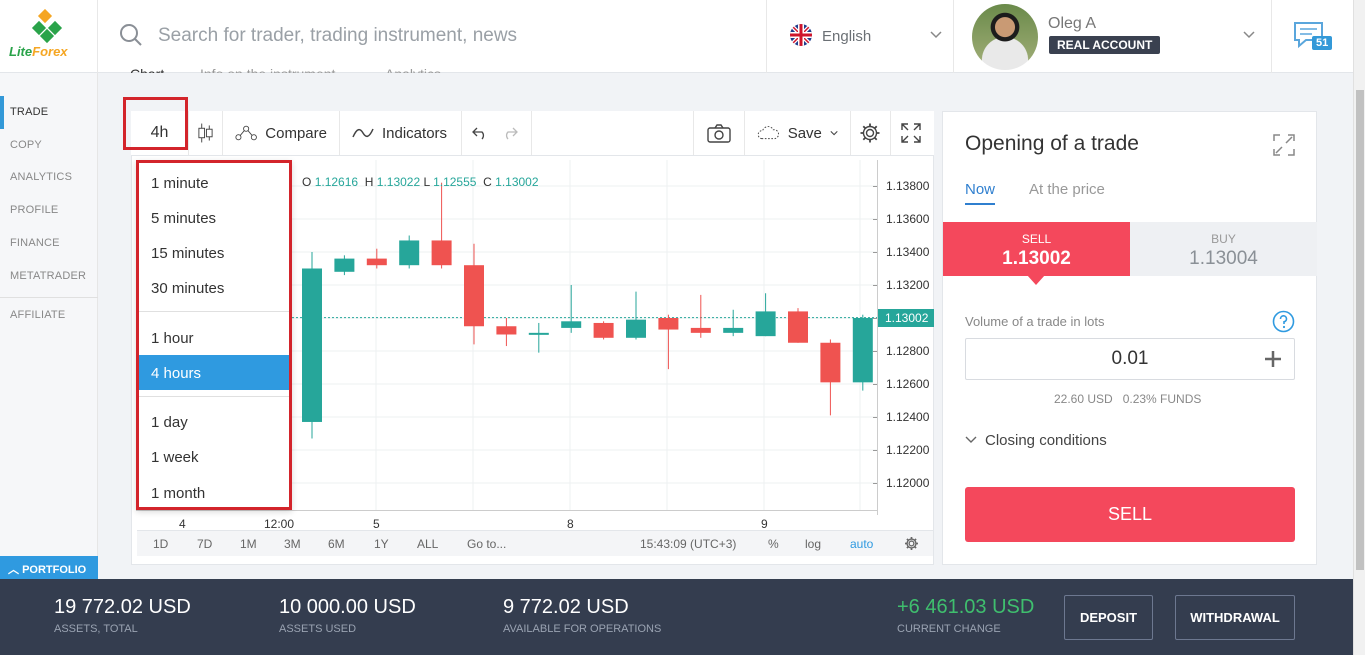 The width and height of the screenshot is (1365, 655). What do you see at coordinates (49, 567) in the screenshot?
I see `portfolio-toggle: ︿ PORTFOLIO` at bounding box center [49, 567].